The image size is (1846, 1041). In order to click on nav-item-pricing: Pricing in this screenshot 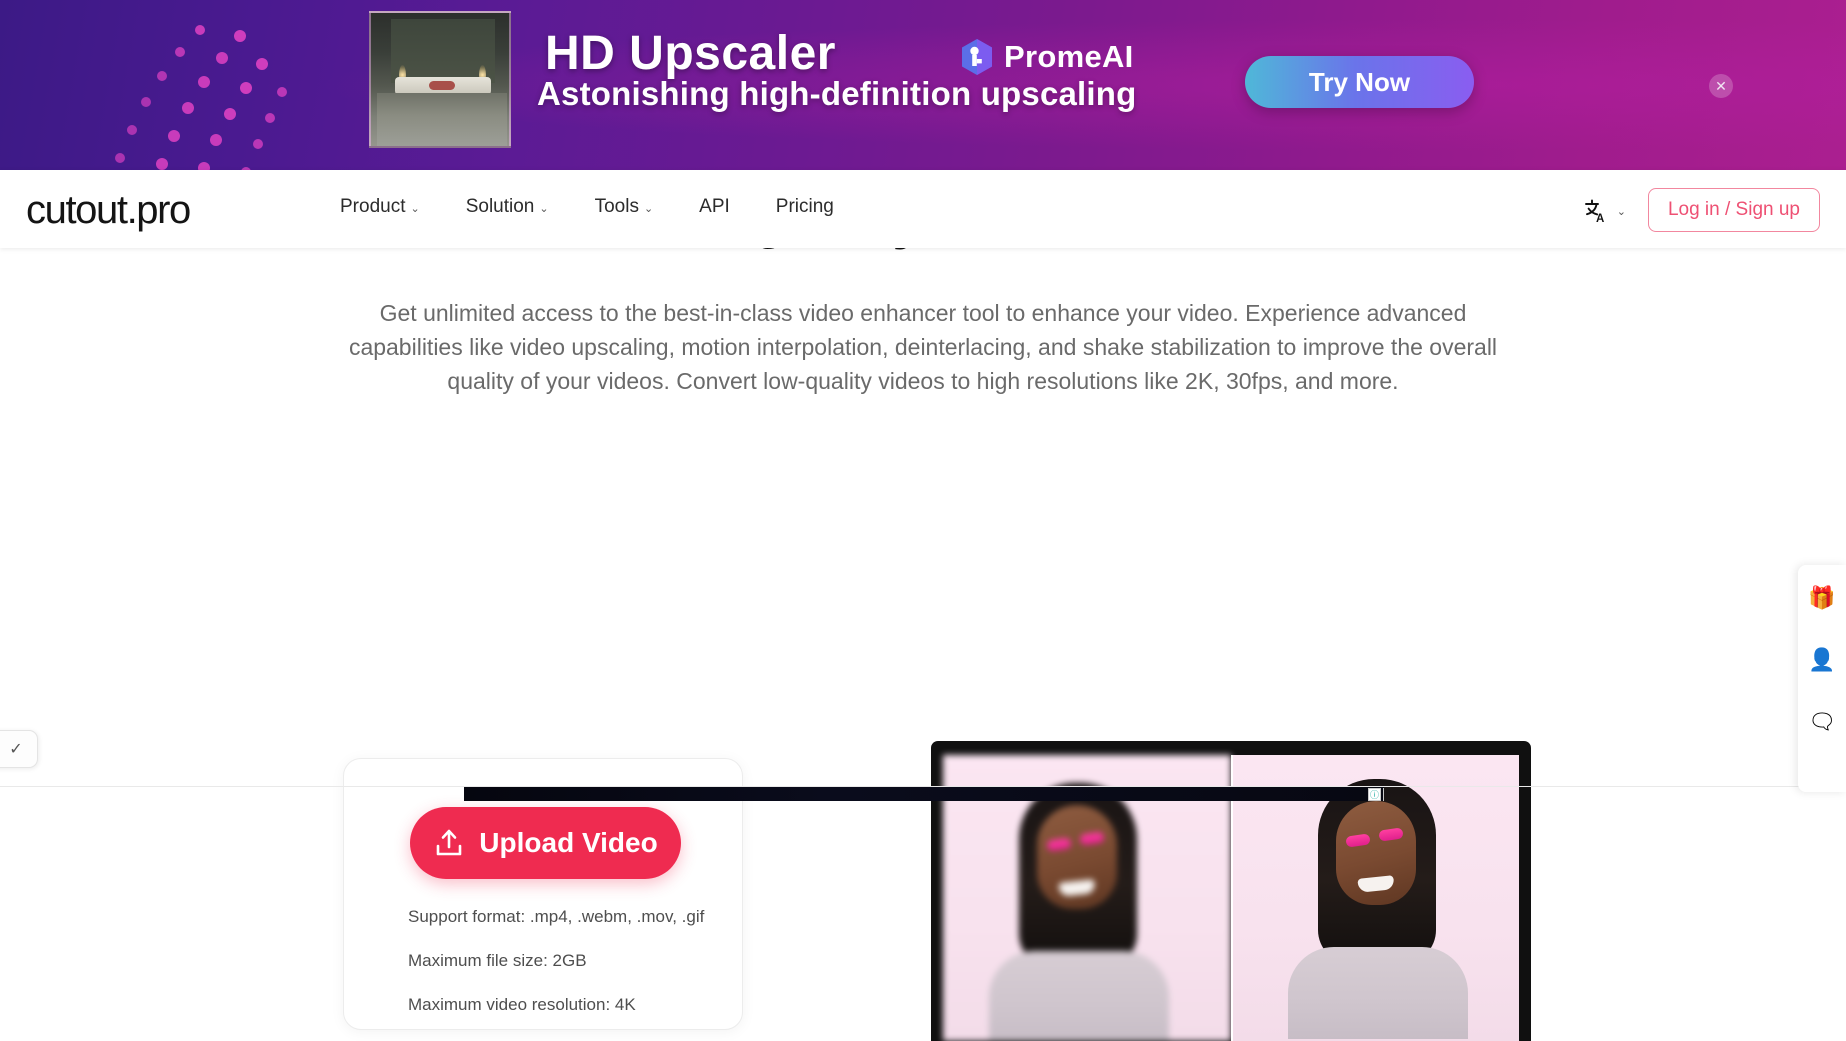, I will do `click(805, 207)`.